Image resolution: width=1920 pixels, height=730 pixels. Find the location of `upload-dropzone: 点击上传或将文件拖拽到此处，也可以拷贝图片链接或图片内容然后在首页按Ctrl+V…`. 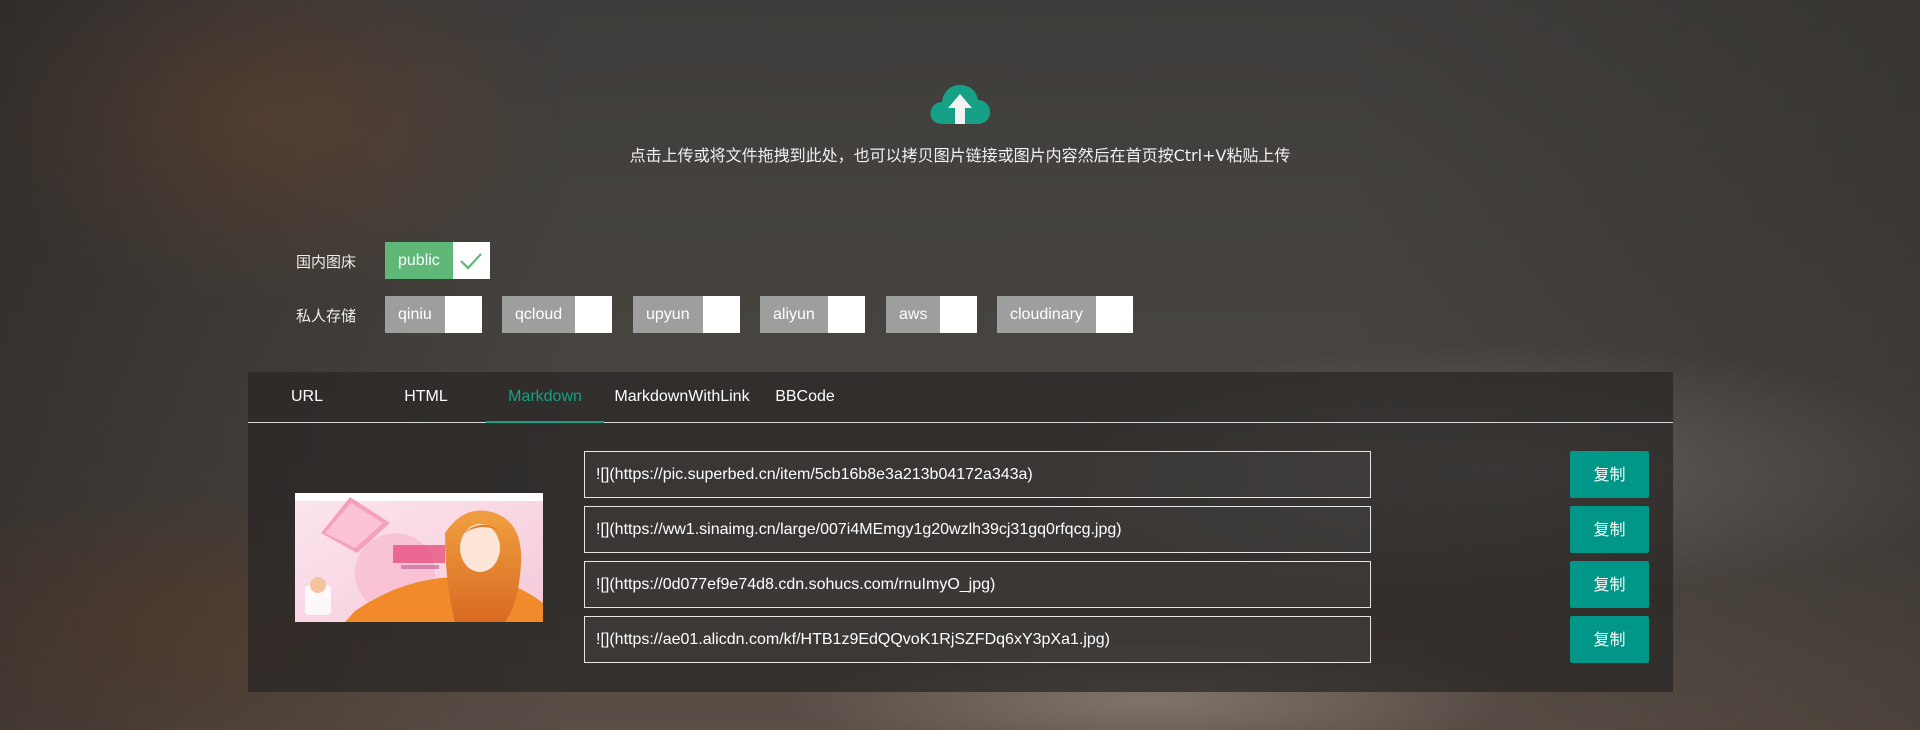

upload-dropzone: 点击上传或将文件拖拽到此处，也可以拷贝图片链接或图片内容然后在首页按Ctrl+V… is located at coordinates (960, 130).